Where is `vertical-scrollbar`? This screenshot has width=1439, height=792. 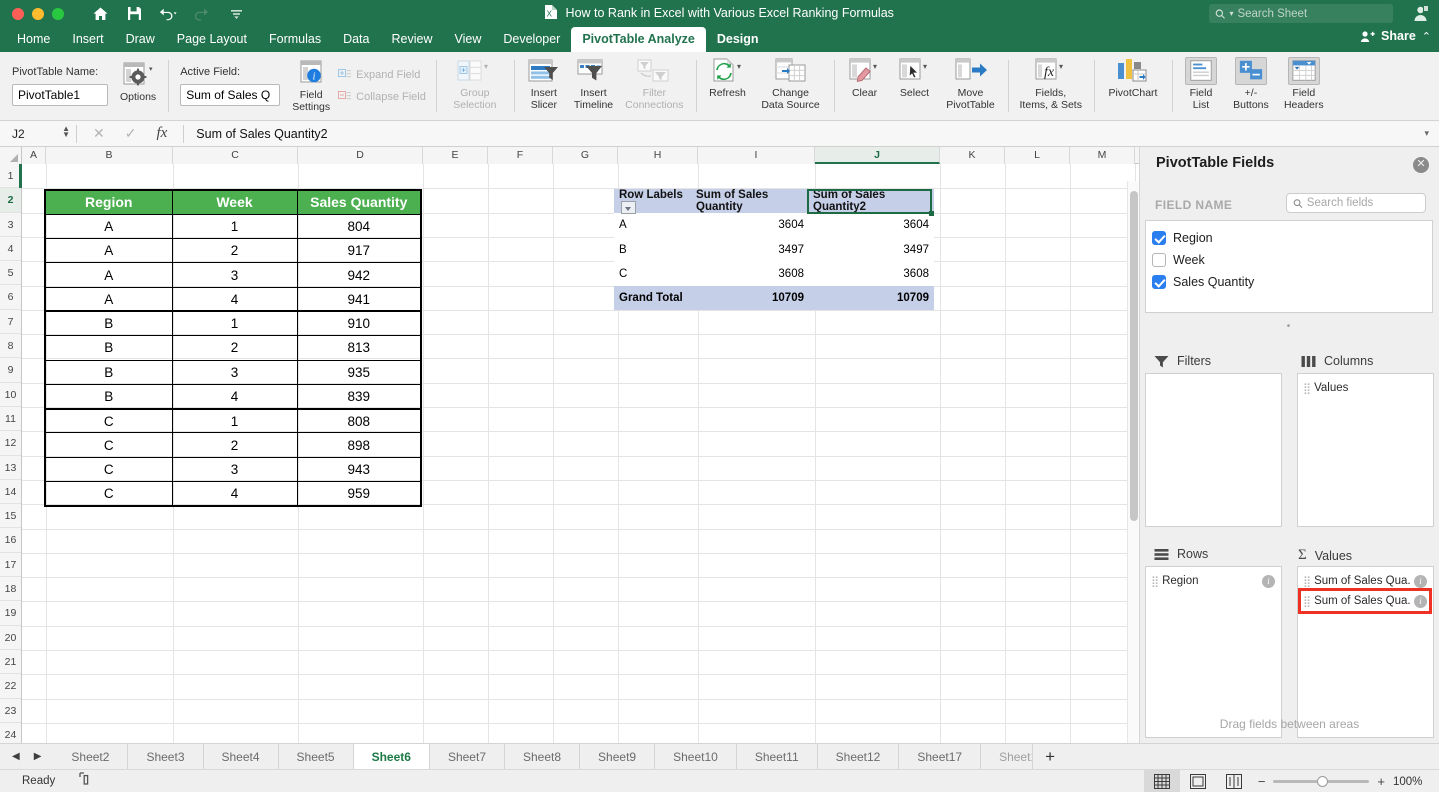
vertical-scrollbar is located at coordinates (1133, 462).